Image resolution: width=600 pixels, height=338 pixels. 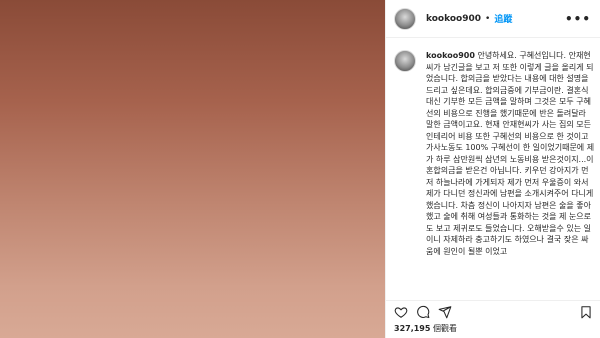 What do you see at coordinates (503, 18) in the screenshot?
I see `follow-button: 追蹤` at bounding box center [503, 18].